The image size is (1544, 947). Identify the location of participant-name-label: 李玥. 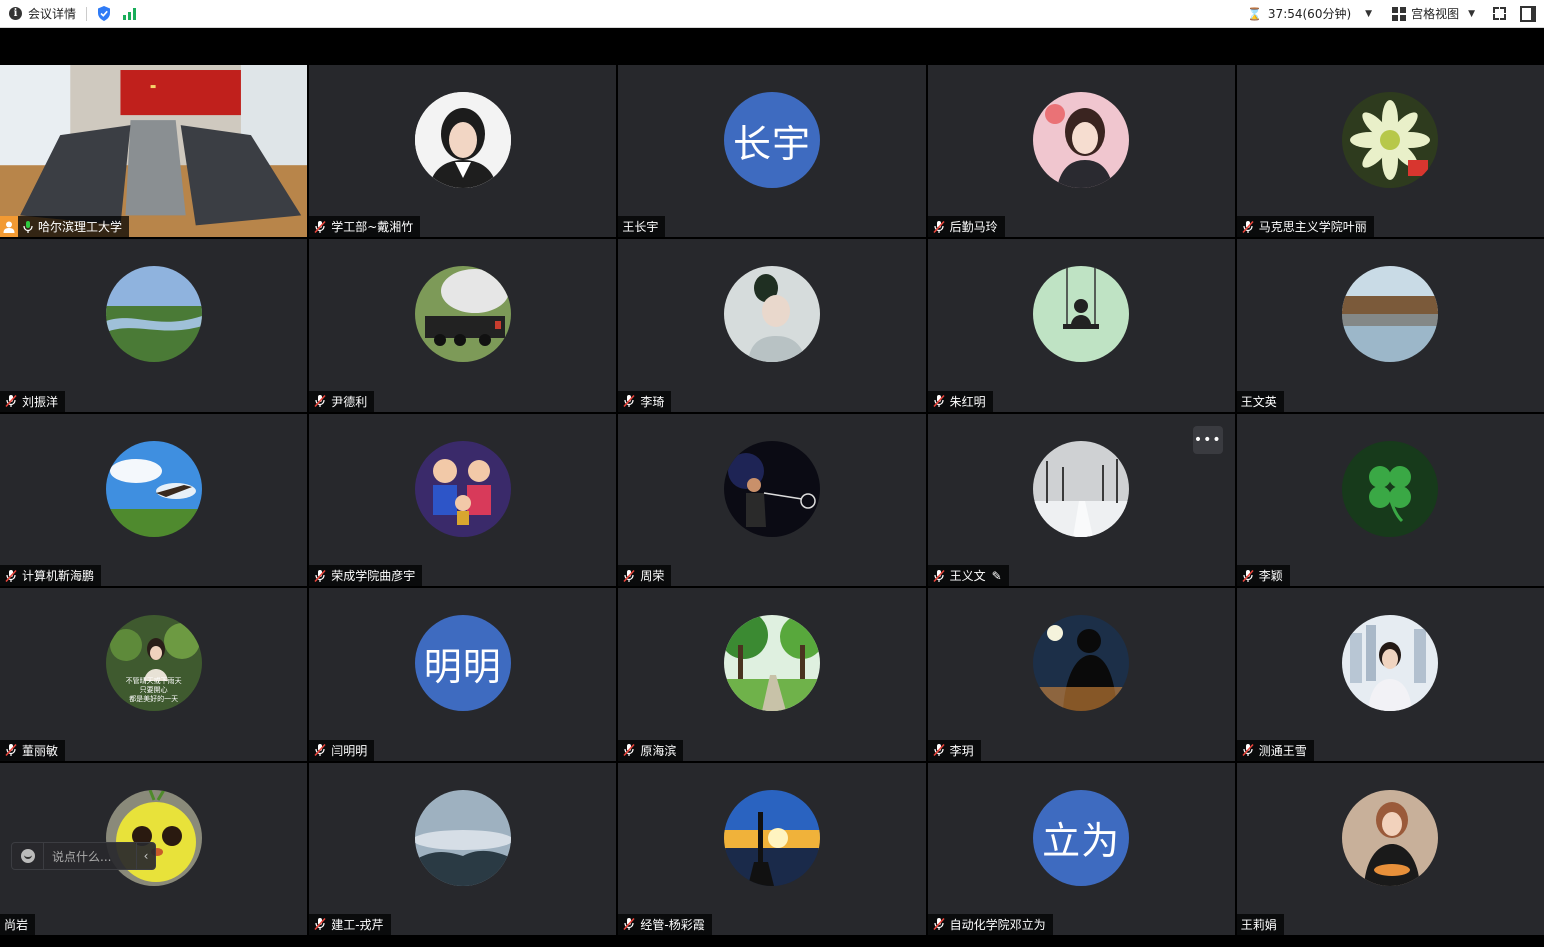
(954, 750).